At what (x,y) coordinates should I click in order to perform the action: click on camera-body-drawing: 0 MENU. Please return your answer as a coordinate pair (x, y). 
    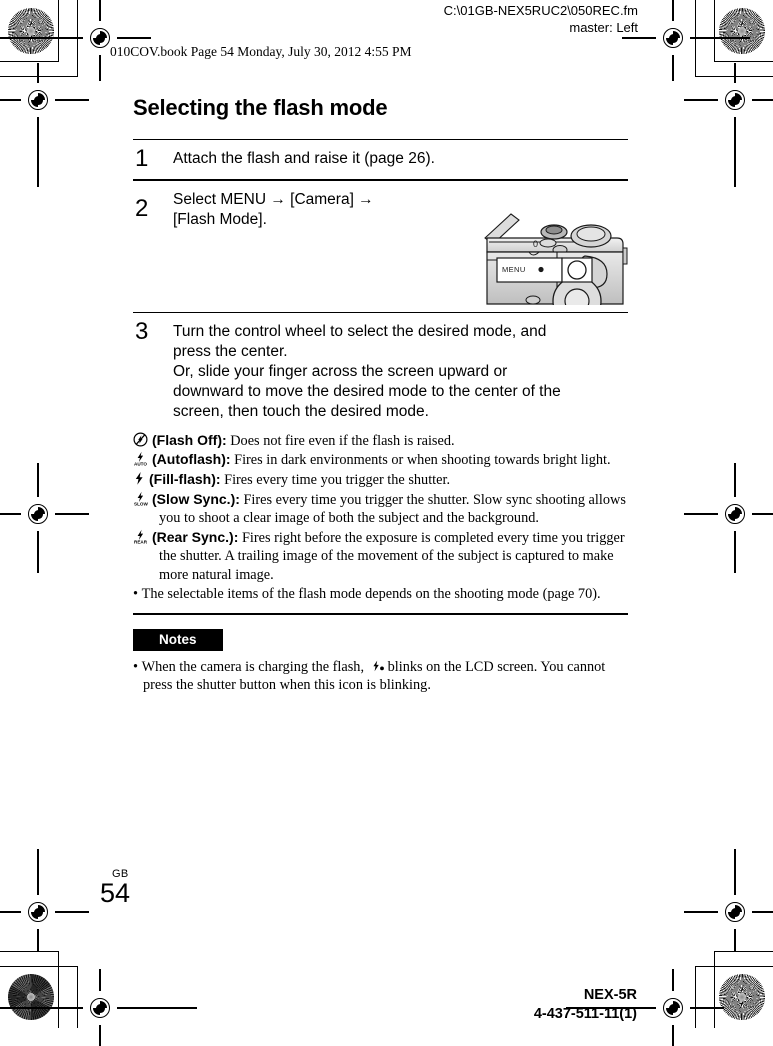
    Looking at the image, I should click on (556, 258).